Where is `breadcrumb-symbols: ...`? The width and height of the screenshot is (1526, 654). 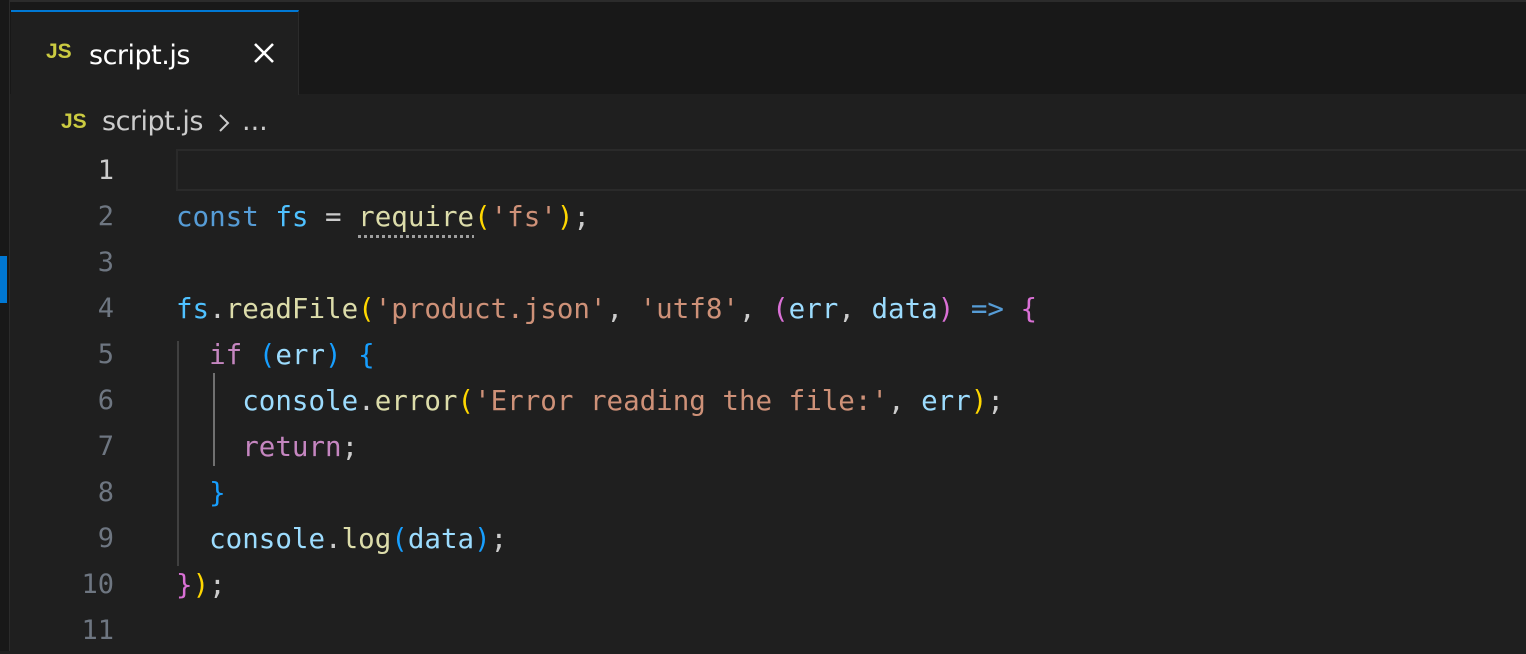 breadcrumb-symbols: ... is located at coordinates (255, 121).